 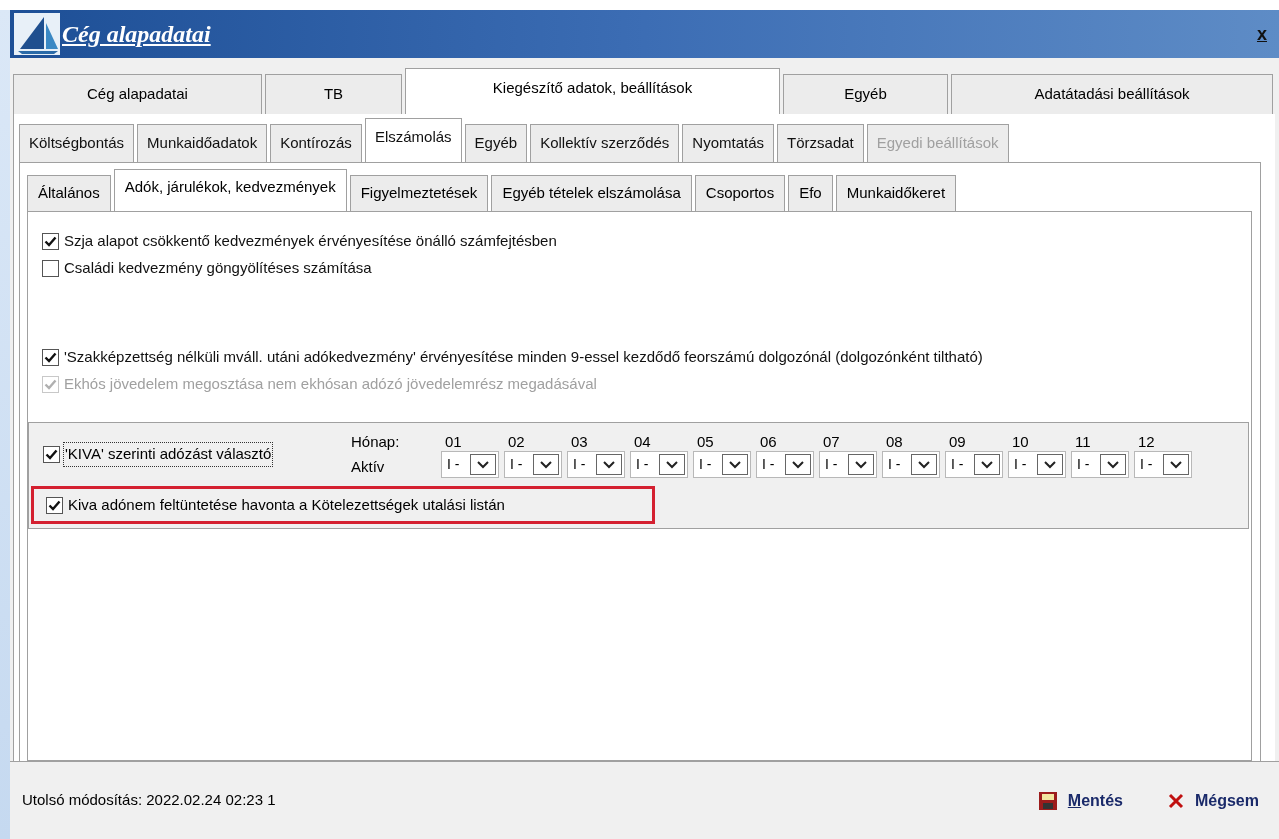 What do you see at coordinates (330, 384) in the screenshot?
I see `option-label: Ekhós jövedelem megosztása nem ekhósan adózó jövedelemrész megadásával` at bounding box center [330, 384].